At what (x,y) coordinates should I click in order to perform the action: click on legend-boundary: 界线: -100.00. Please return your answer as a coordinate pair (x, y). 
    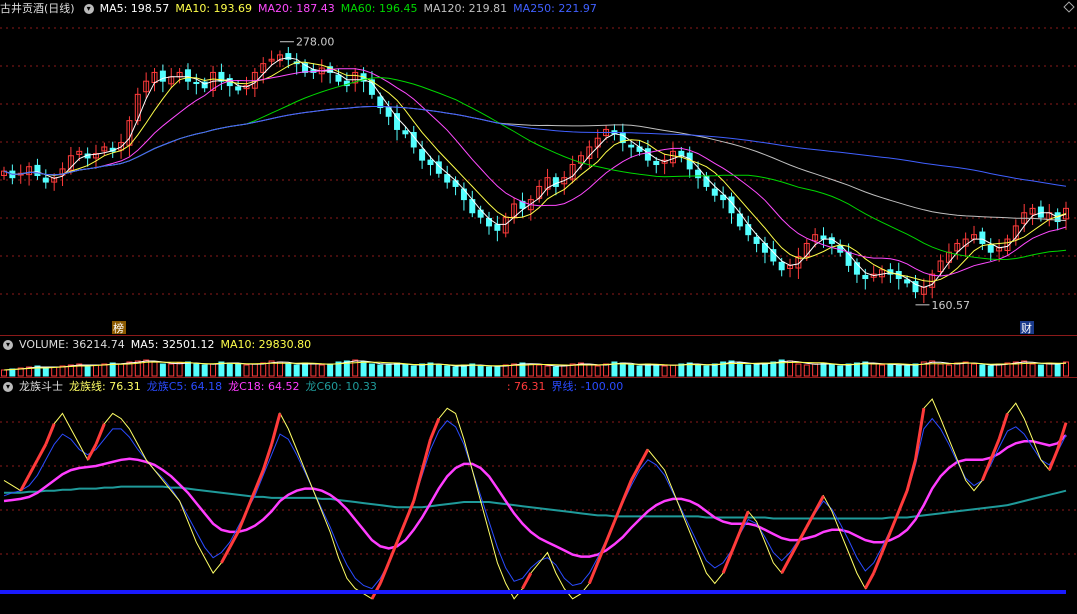
    Looking at the image, I should click on (587, 386).